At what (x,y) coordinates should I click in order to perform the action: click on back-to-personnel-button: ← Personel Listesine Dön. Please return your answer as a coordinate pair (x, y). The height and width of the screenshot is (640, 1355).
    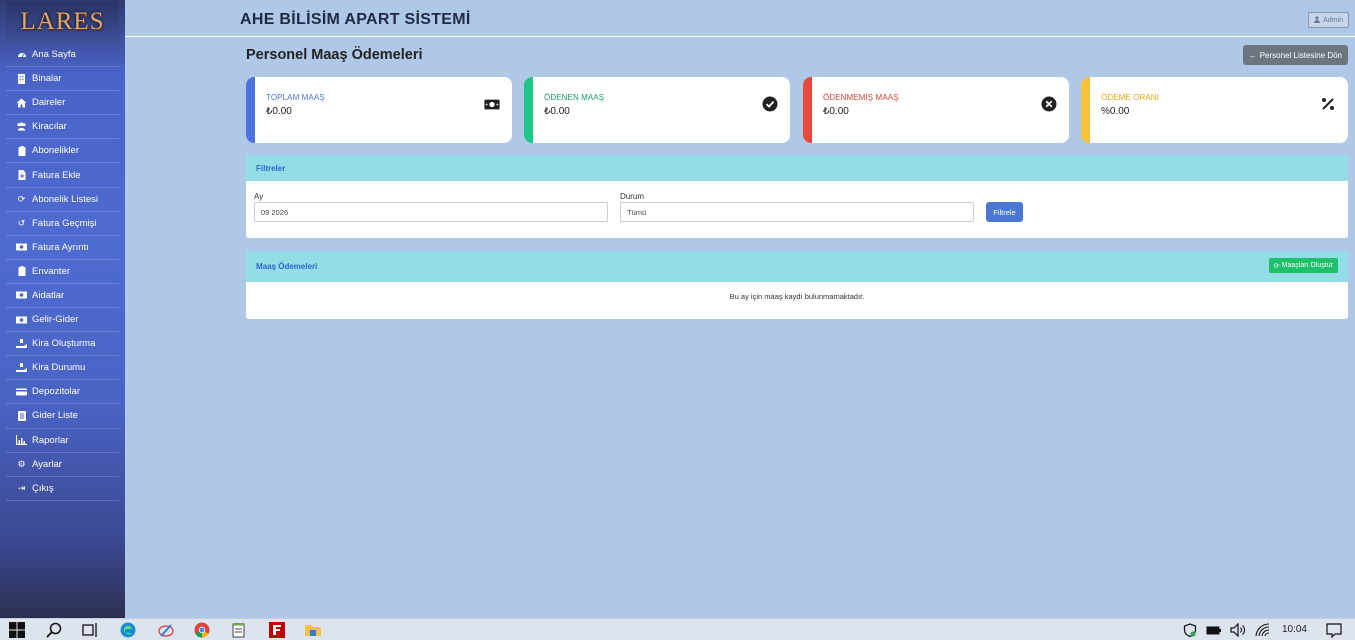
    Looking at the image, I should click on (1295, 55).